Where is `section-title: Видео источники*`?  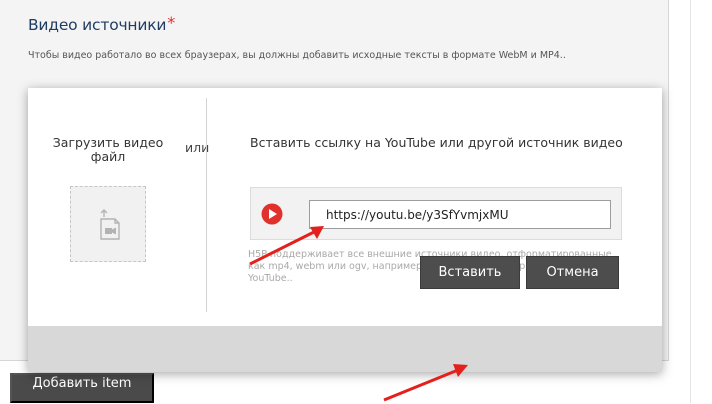
section-title: Видео источники* is located at coordinates (101, 23).